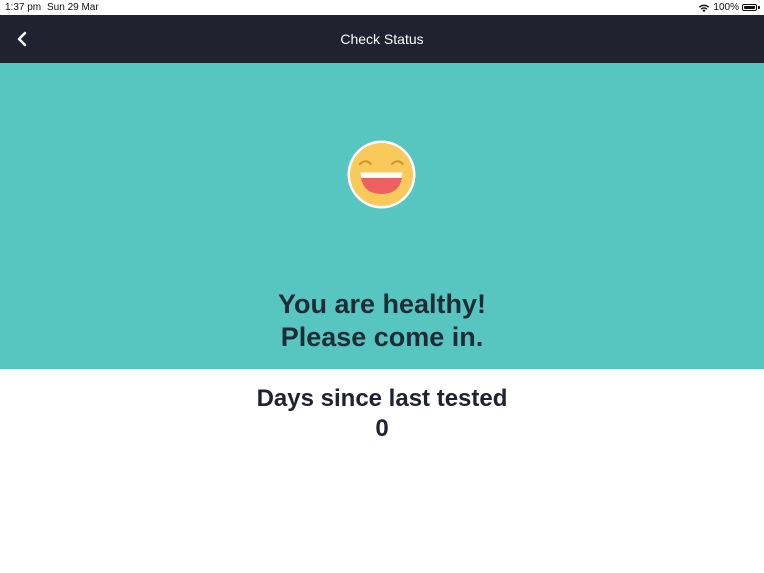  Describe the element at coordinates (382, 428) in the screenshot. I see `days-value: 0` at that location.